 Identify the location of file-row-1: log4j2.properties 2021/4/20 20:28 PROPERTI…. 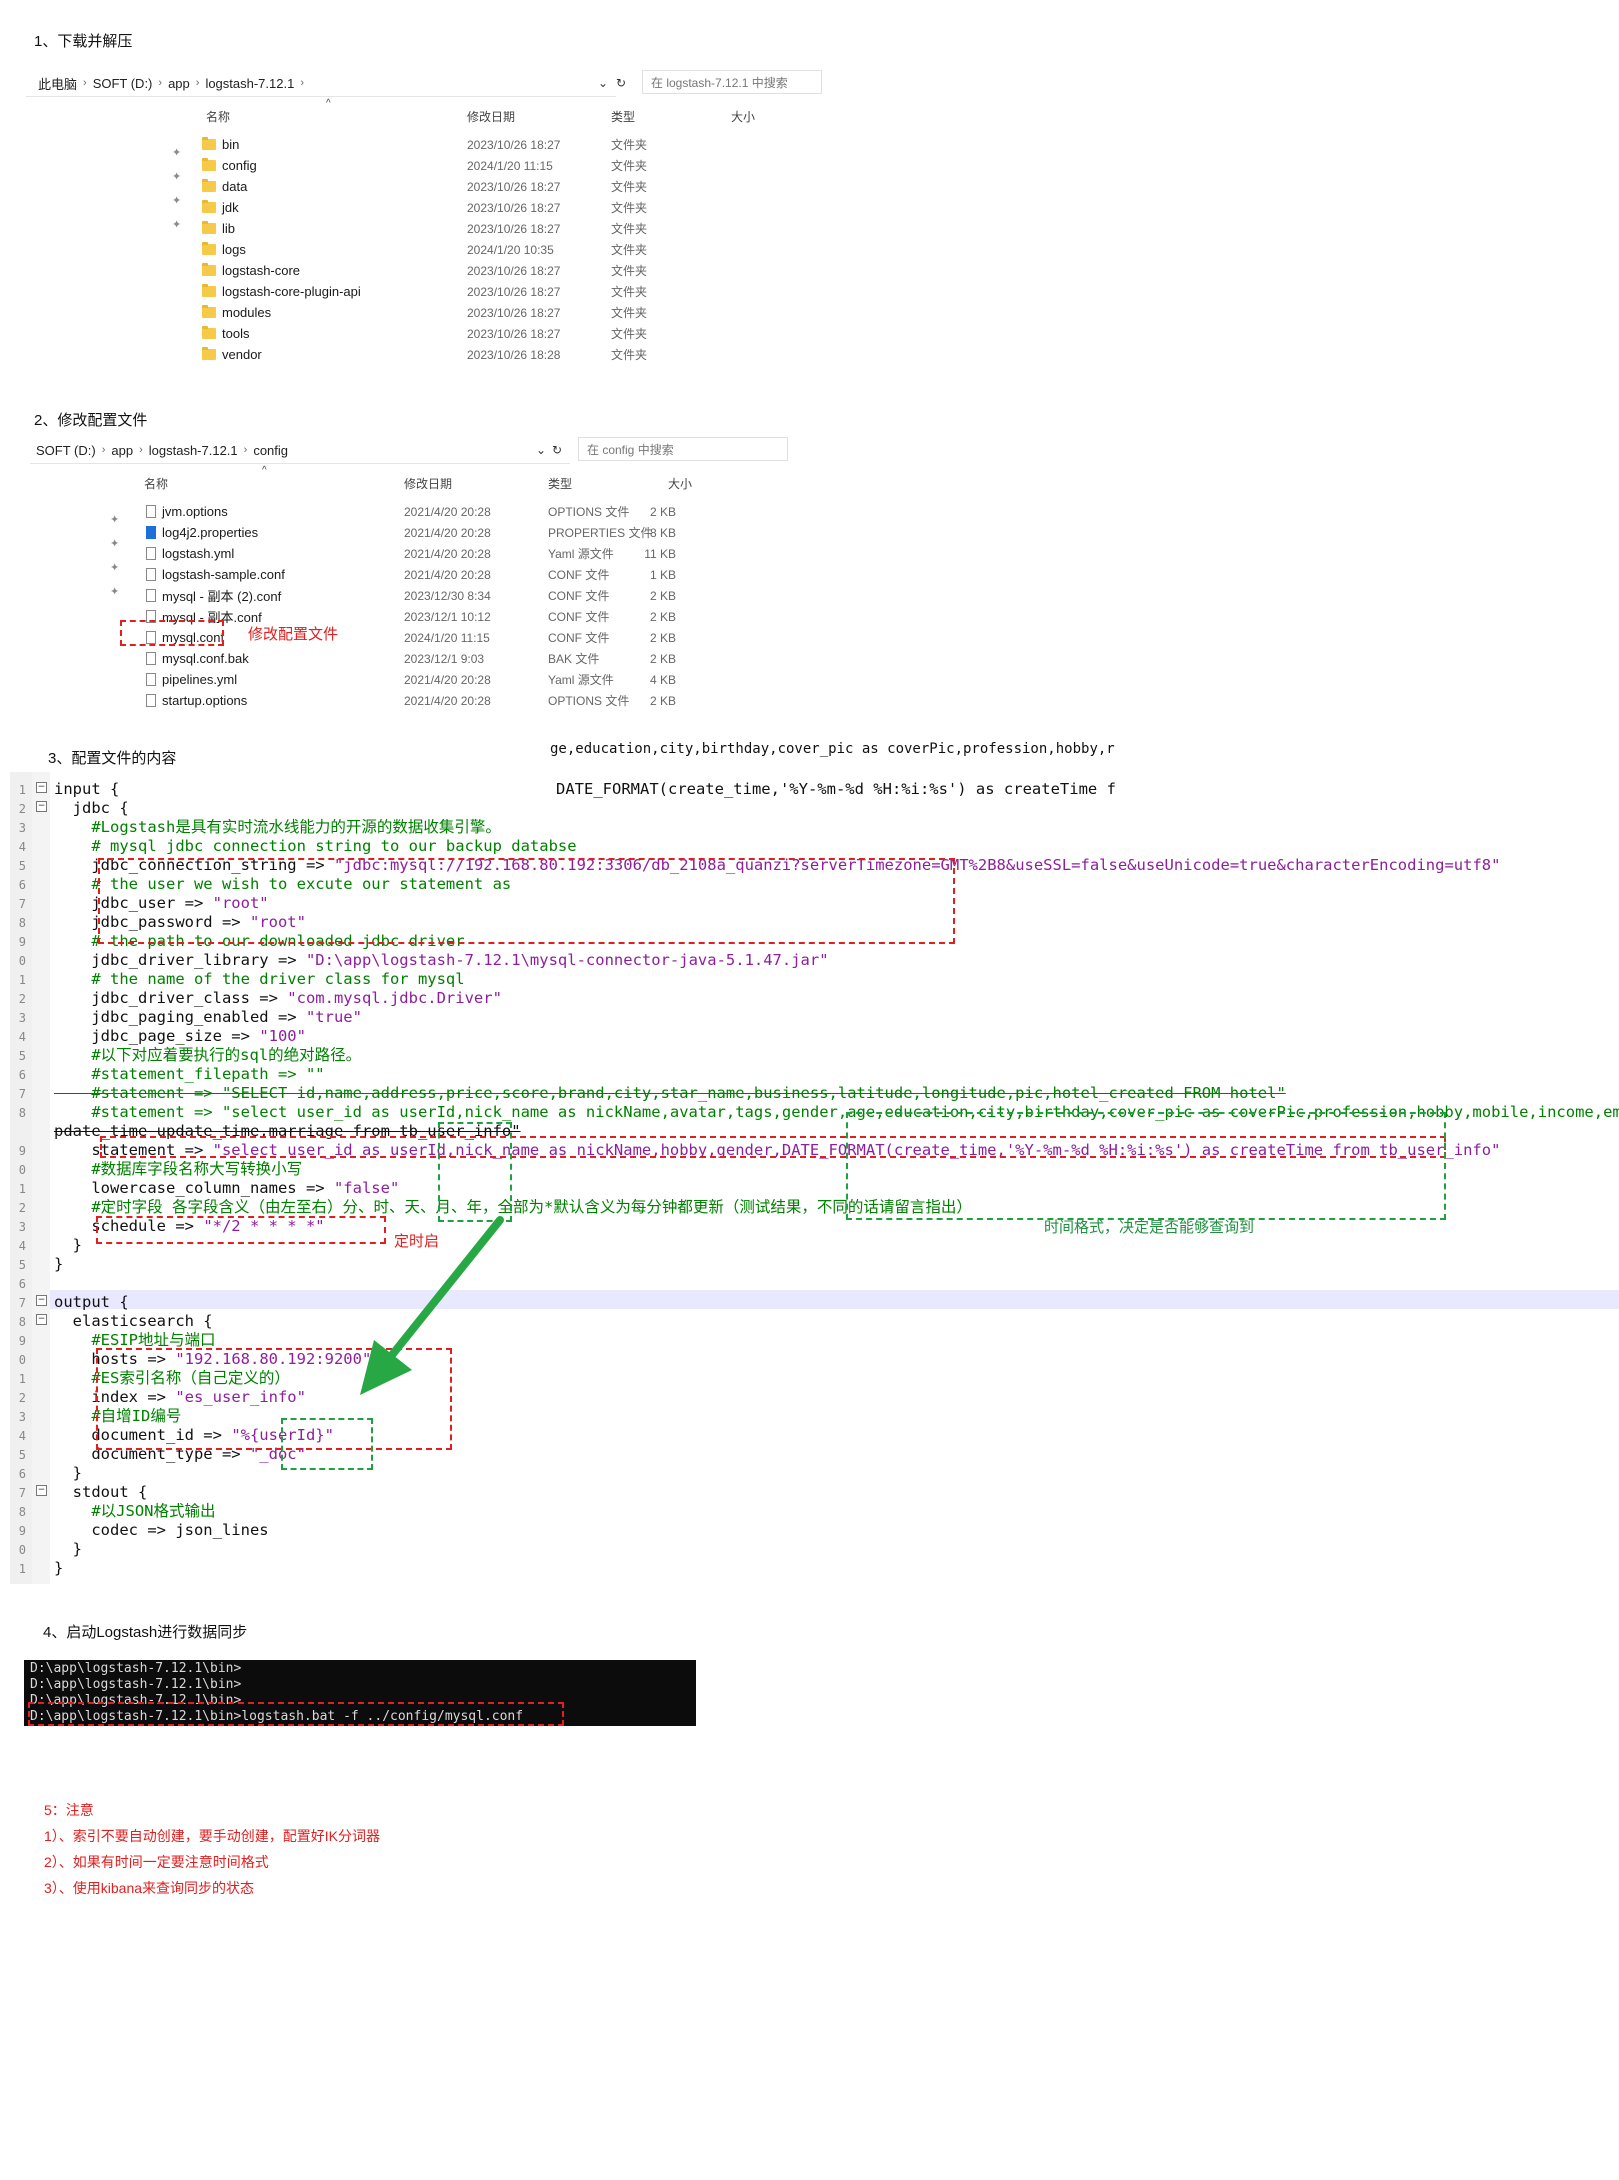
(456, 532).